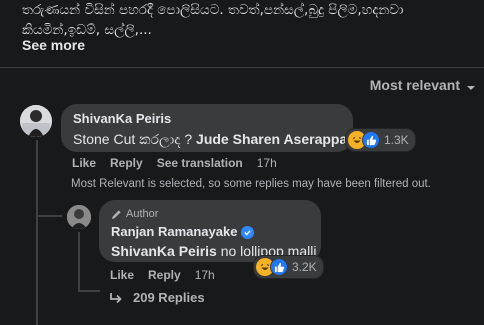 The width and height of the screenshot is (484, 325). I want to click on reply-like-button: Like, so click(122, 275).